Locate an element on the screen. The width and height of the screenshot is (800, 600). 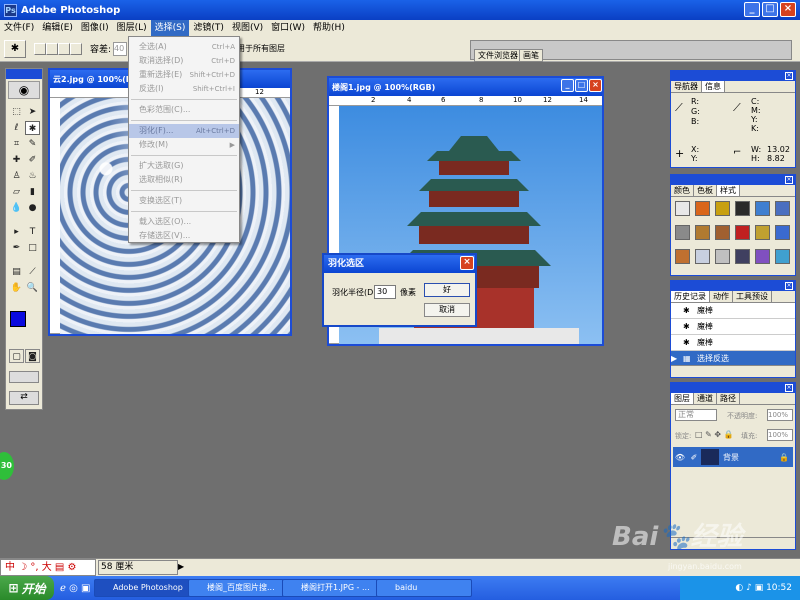
hand-tool-icon: ✋ is located at coordinates (16, 288).